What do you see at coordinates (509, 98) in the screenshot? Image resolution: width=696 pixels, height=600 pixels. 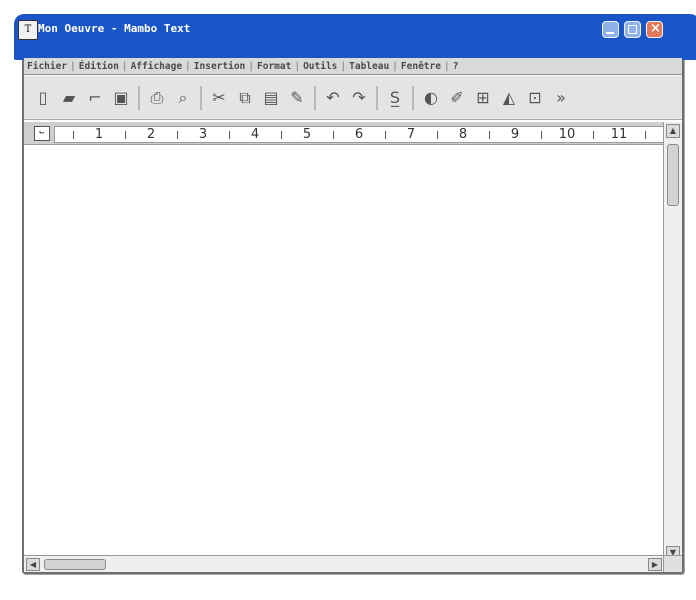 I see `chart-icon: ◭` at bounding box center [509, 98].